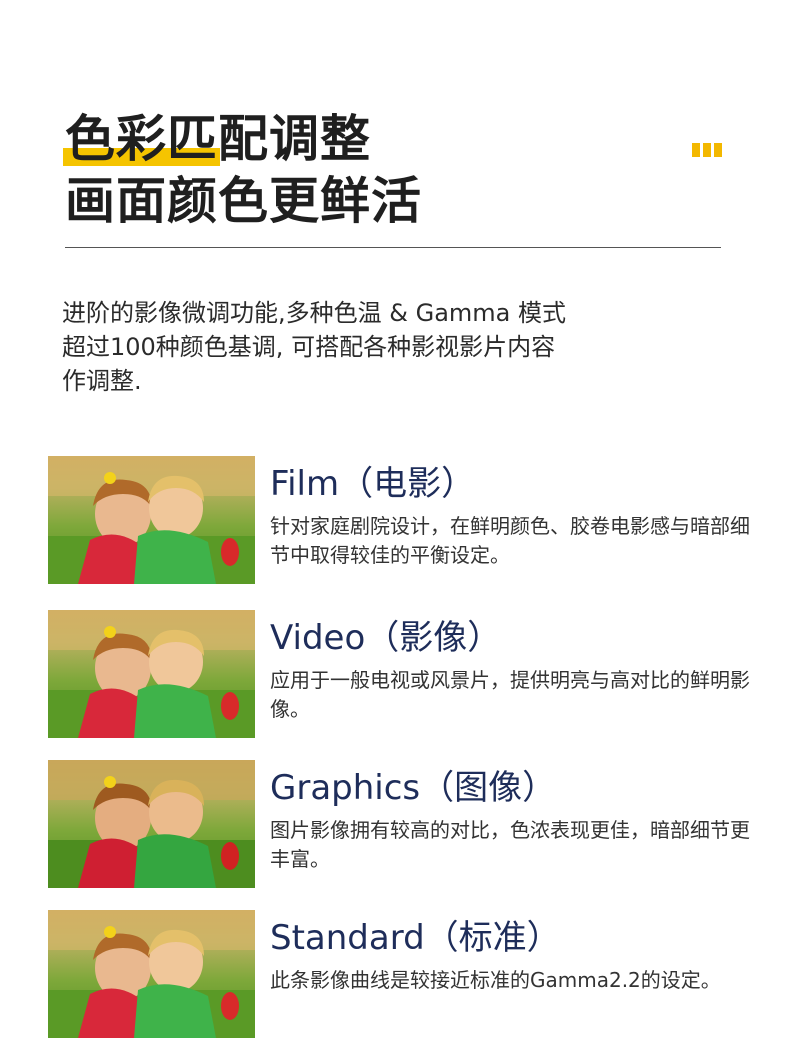 The image size is (790, 1060). I want to click on mode-title: Graphics（图像）, so click(413, 788).